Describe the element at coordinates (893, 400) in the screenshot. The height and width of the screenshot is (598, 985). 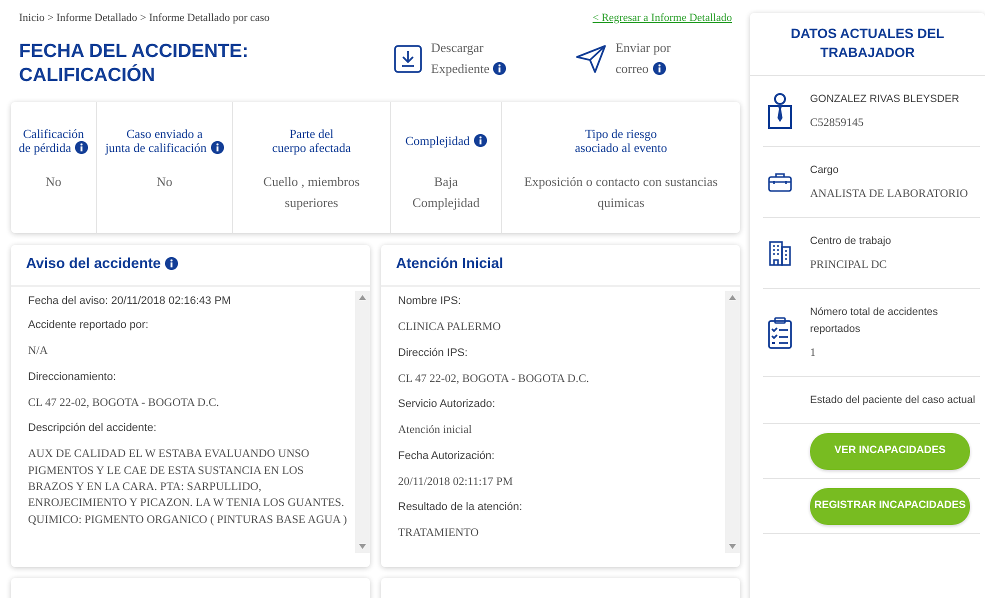
I see `field-label: Estado del paciente del caso actual` at that location.